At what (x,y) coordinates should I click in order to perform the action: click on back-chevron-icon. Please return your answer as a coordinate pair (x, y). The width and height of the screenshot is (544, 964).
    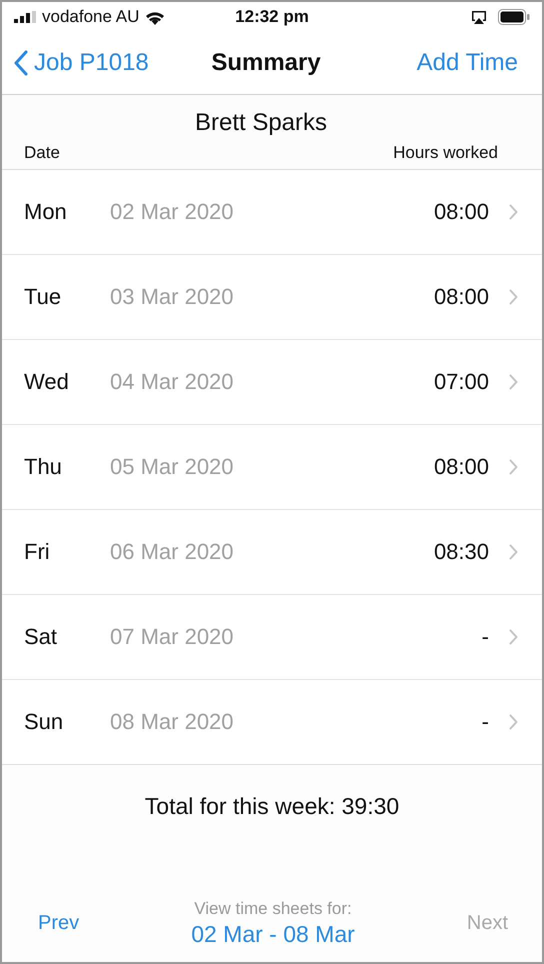
    Looking at the image, I should click on (21, 63).